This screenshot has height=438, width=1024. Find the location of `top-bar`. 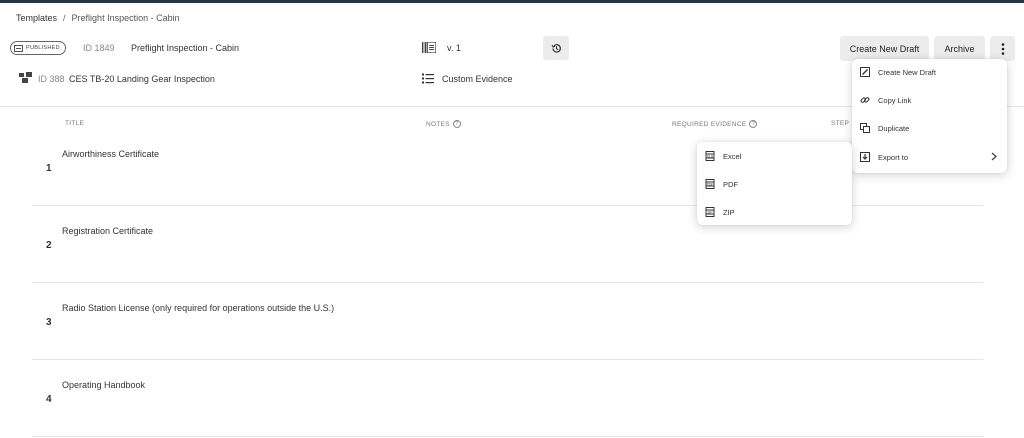

top-bar is located at coordinates (512, 1).